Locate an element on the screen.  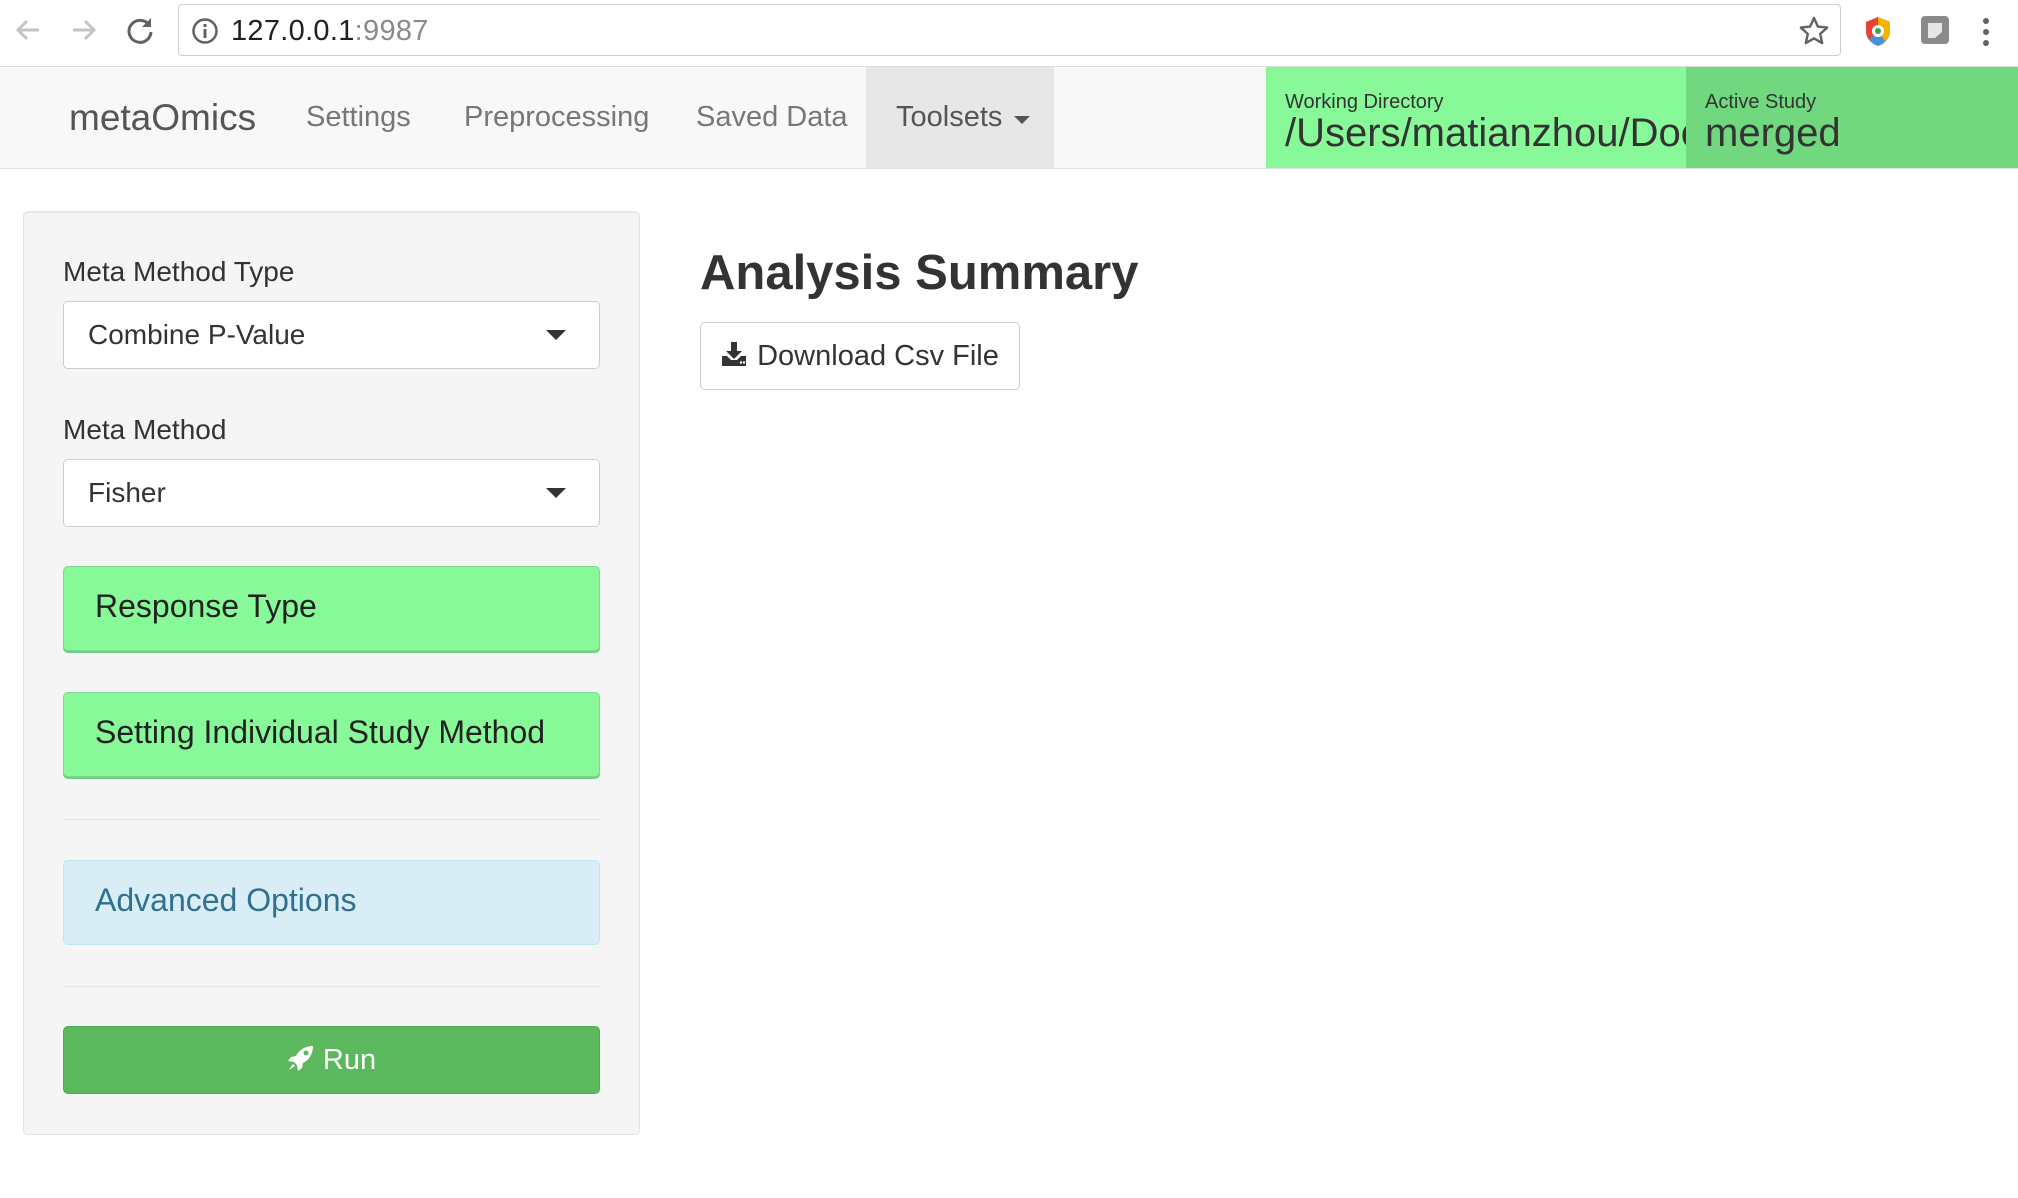
meta-method-type-select: Combine P-Value is located at coordinates (331, 335).